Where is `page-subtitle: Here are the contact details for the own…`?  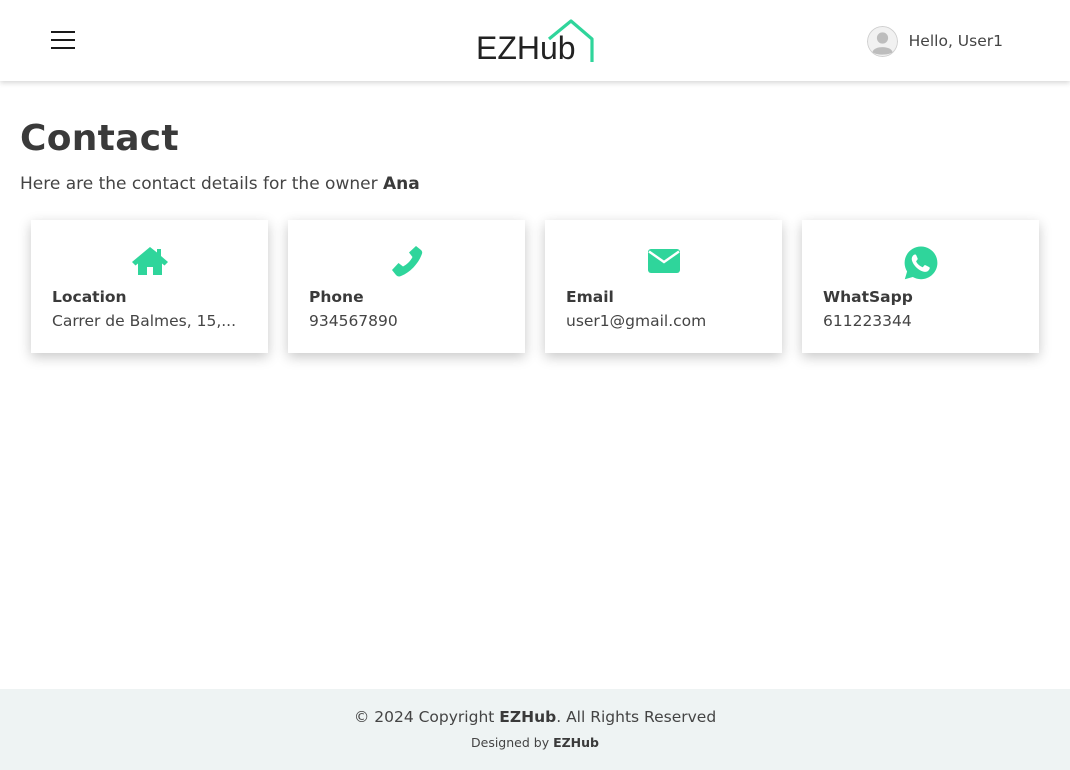
page-subtitle: Here are the contact details for the own… is located at coordinates (535, 184).